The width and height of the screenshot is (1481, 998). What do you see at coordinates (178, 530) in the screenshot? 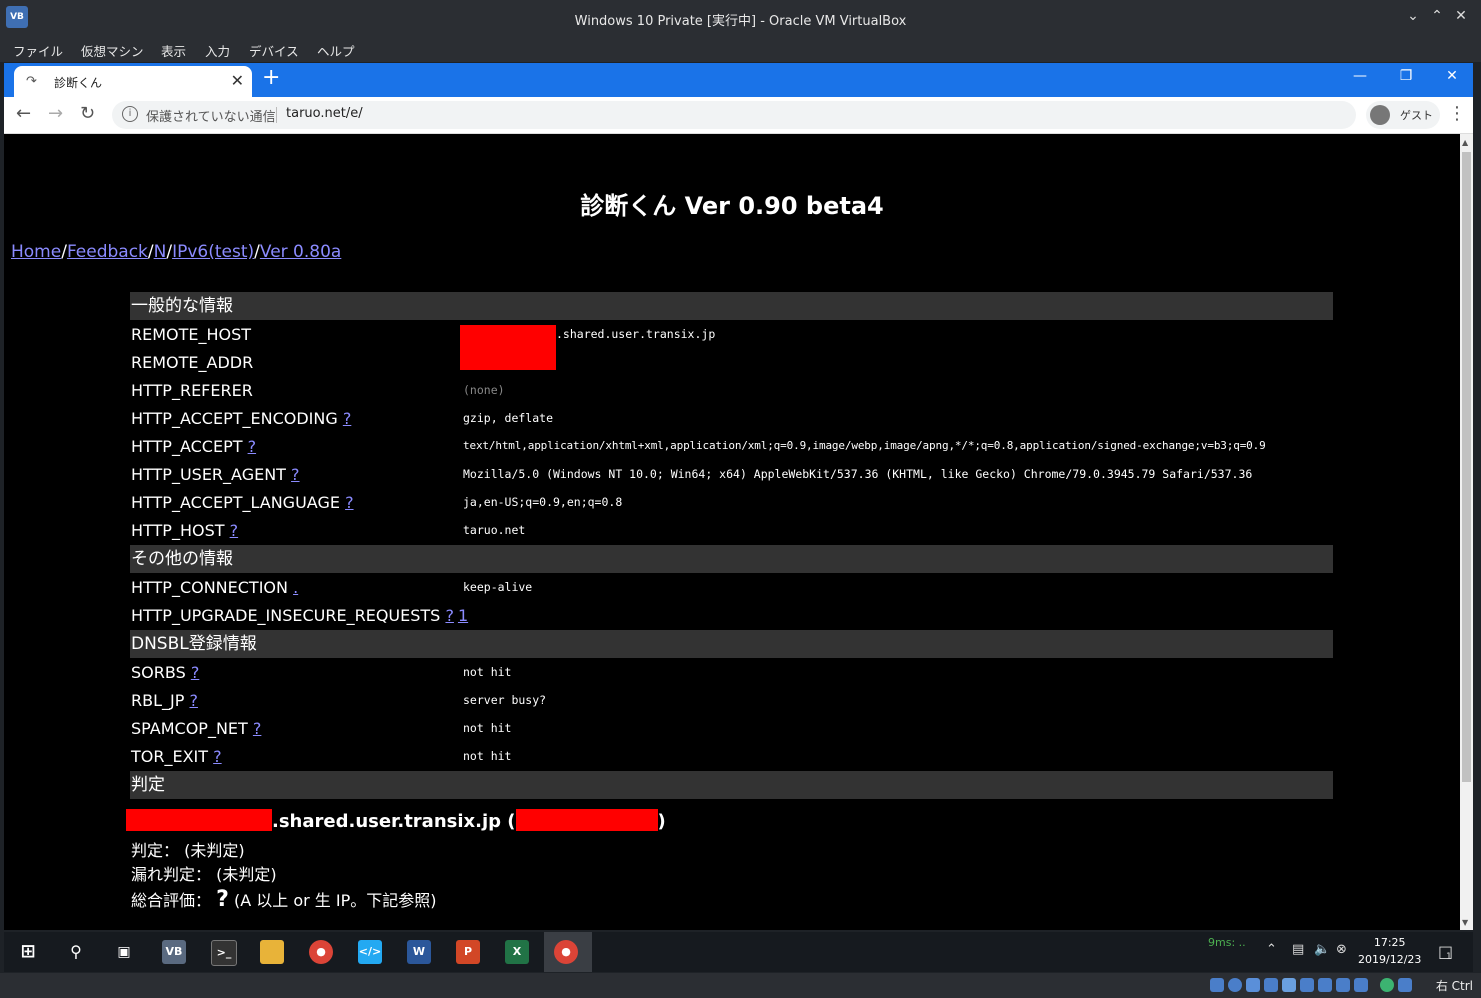
I see `row-key-text: HTTP_HOST` at bounding box center [178, 530].